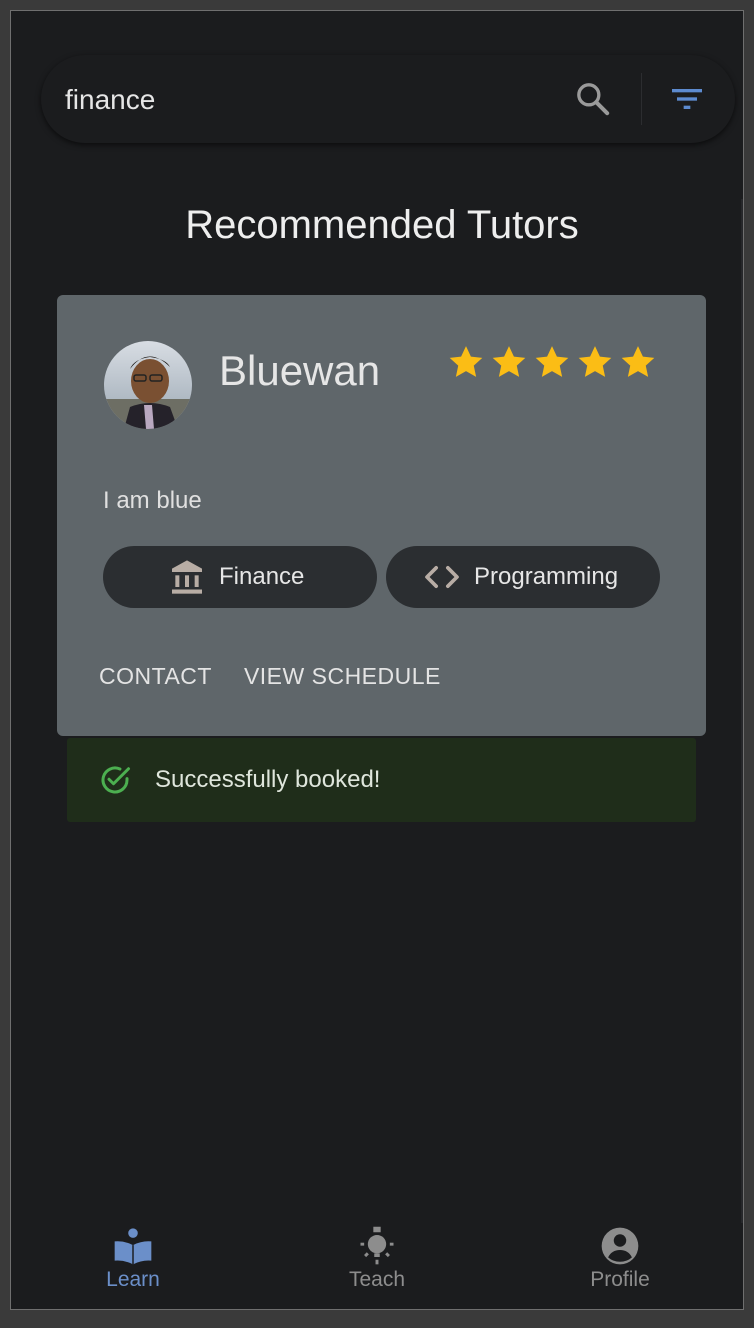 Image resolution: width=754 pixels, height=1328 pixels. I want to click on toast-message: Successfully booked!, so click(268, 779).